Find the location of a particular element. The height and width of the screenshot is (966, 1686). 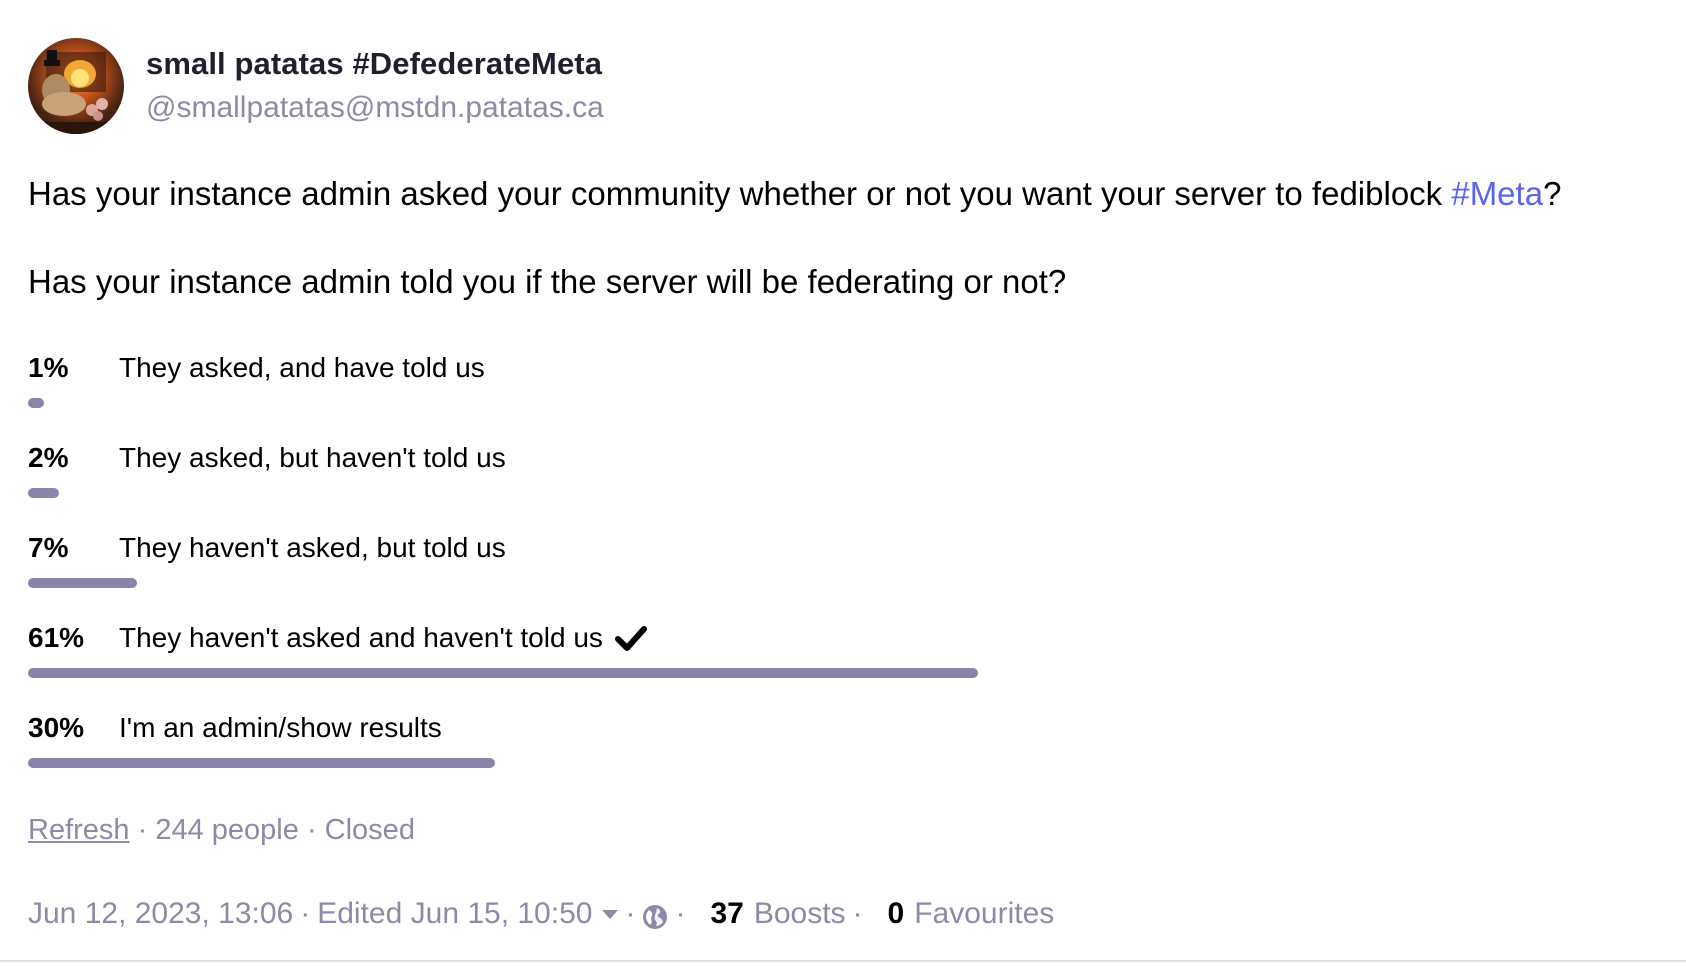

poll-footer: Refresh · 244 people · Closed is located at coordinates (221, 830).